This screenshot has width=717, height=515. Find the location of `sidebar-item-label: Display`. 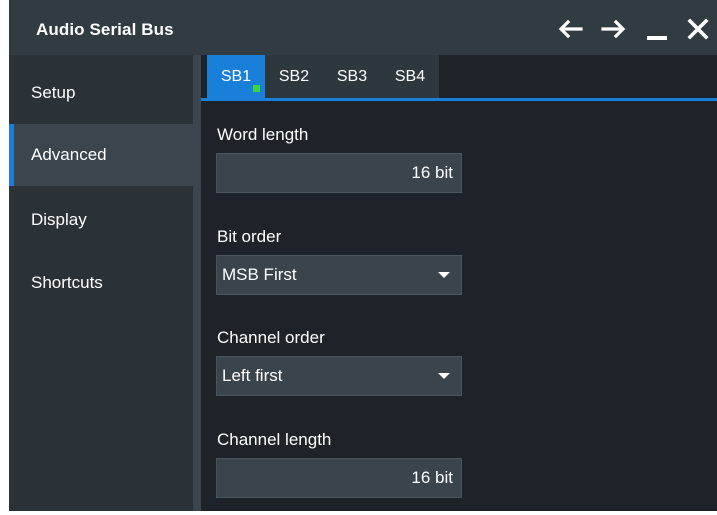

sidebar-item-label: Display is located at coordinates (59, 219).